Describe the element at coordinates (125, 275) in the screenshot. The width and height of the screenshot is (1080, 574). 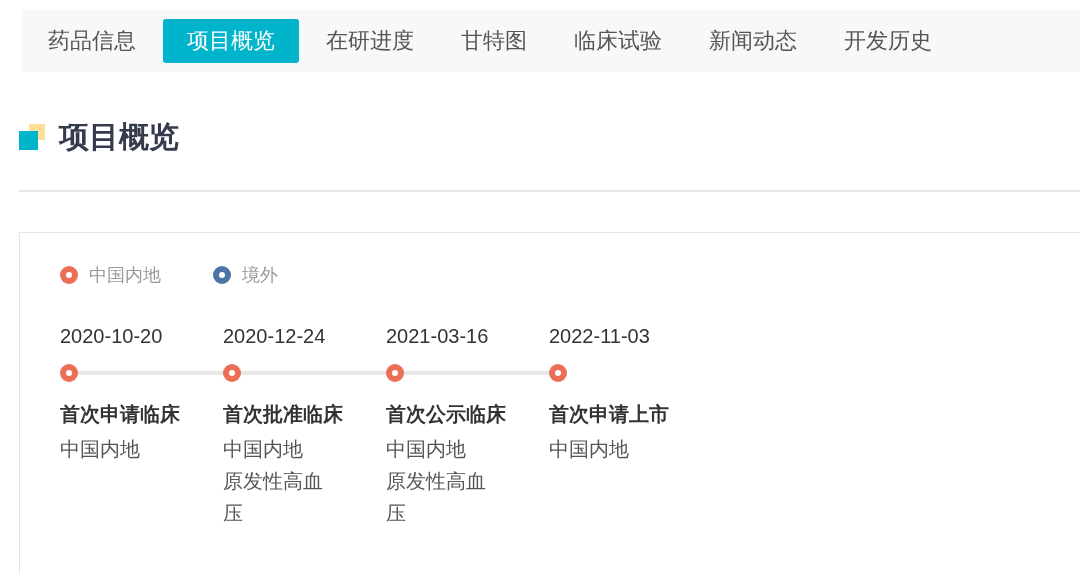
I see `legend-label: 中国内地` at that location.